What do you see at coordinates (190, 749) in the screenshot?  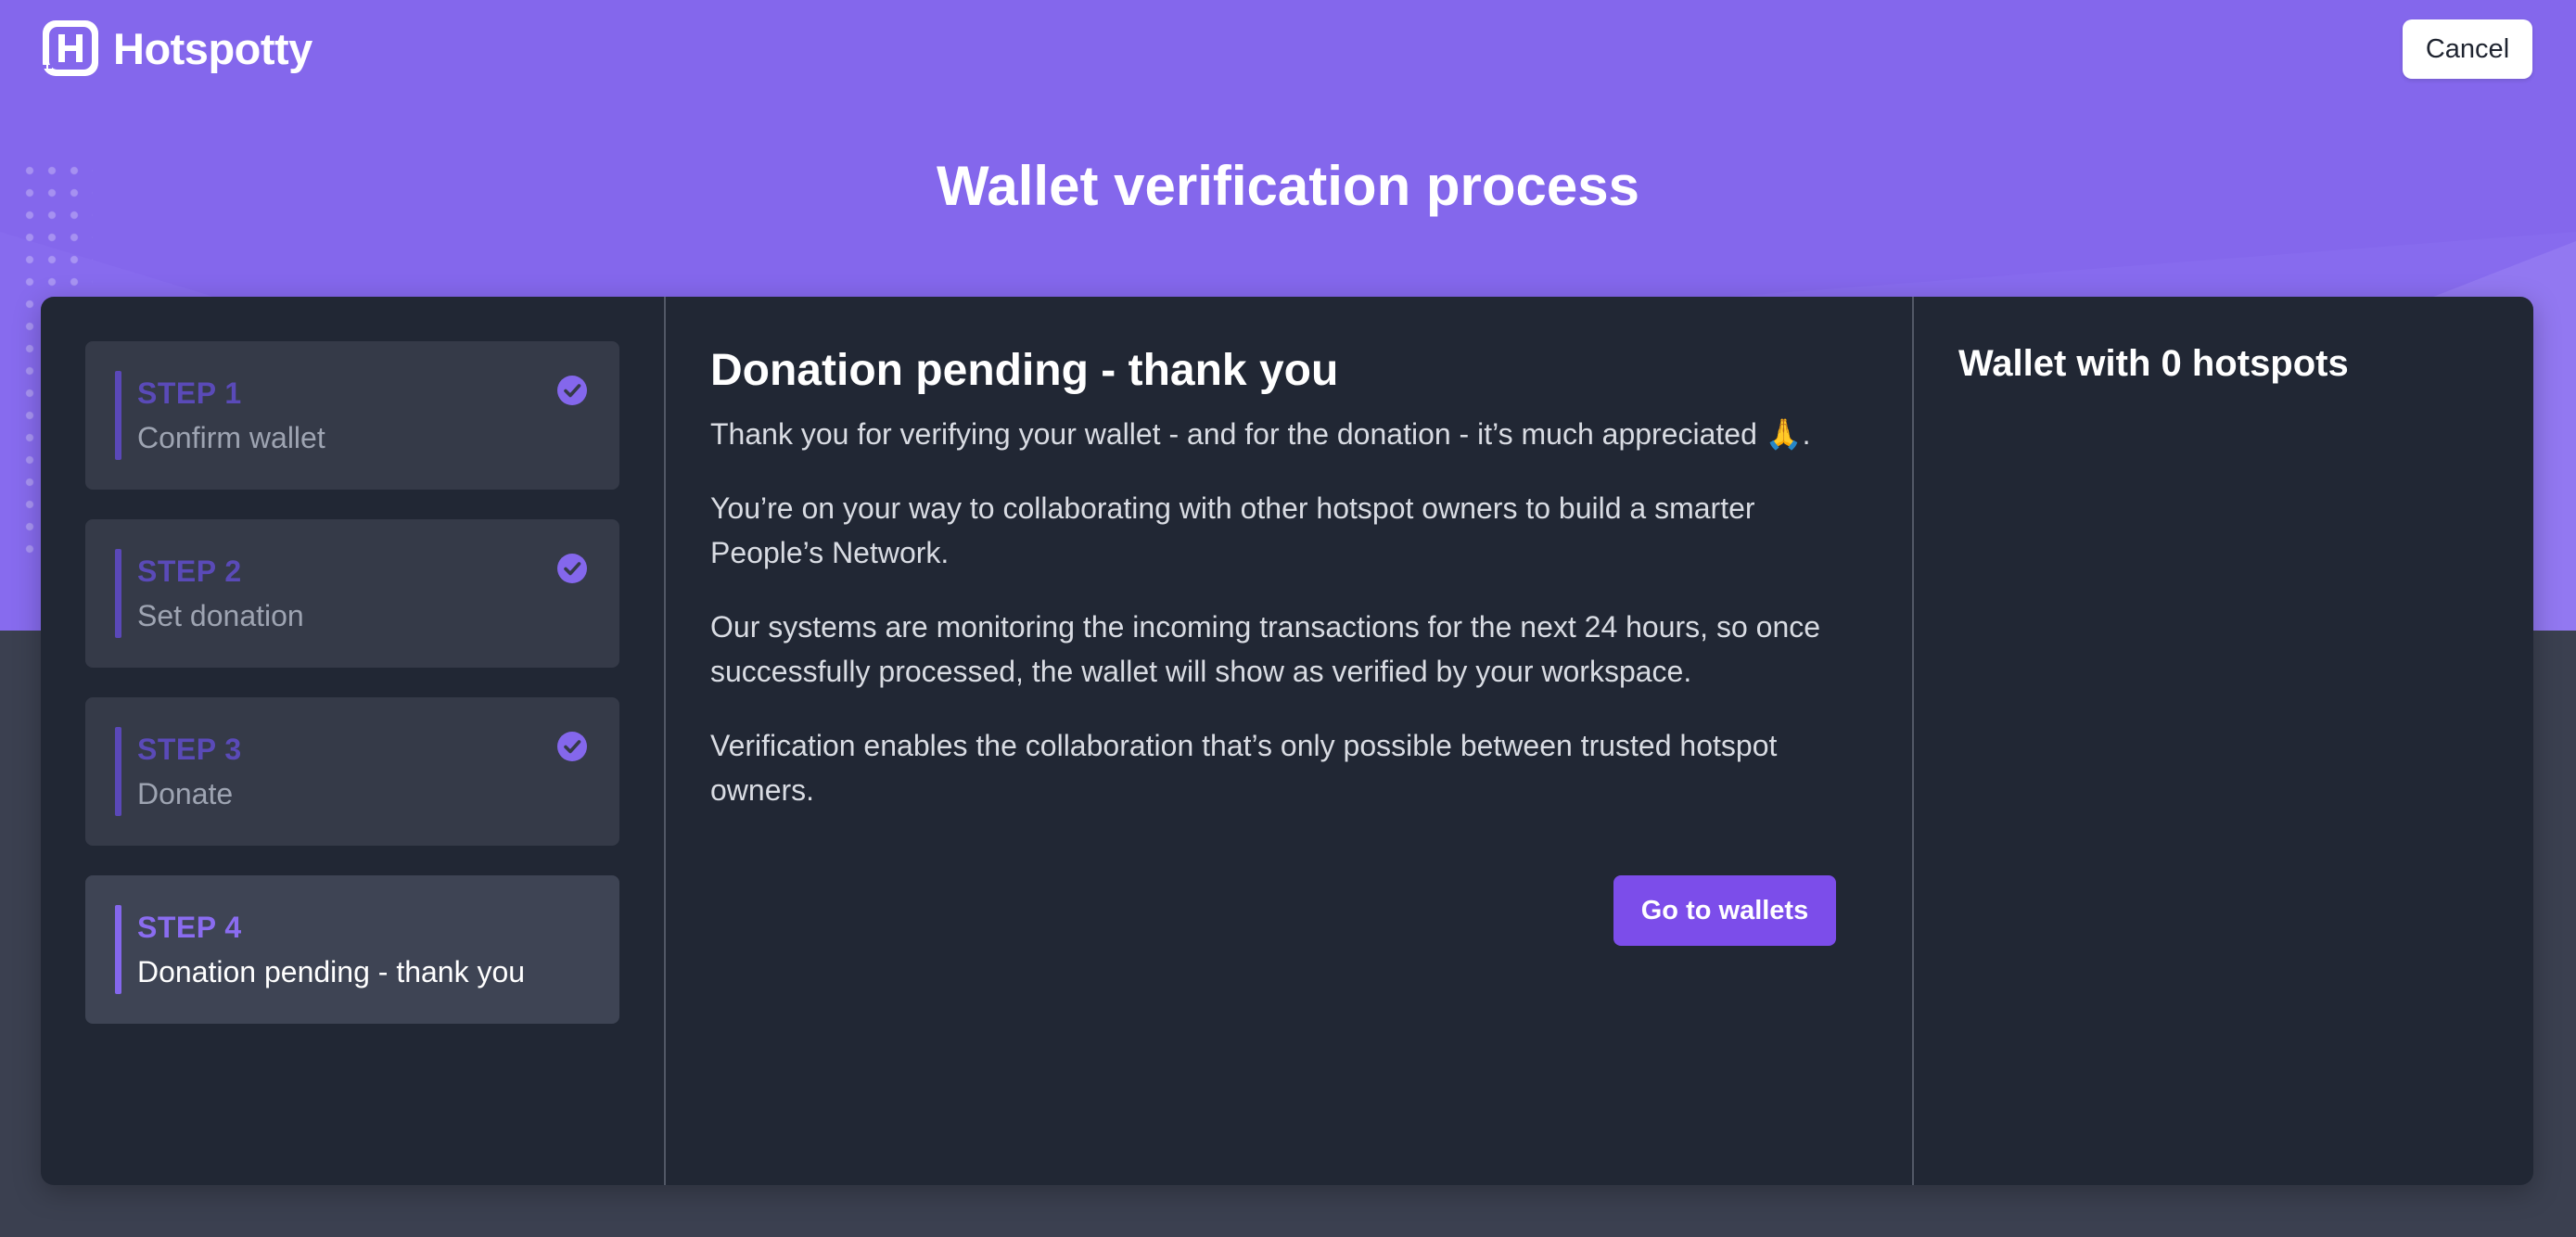 I see `step-number: STEP 3` at bounding box center [190, 749].